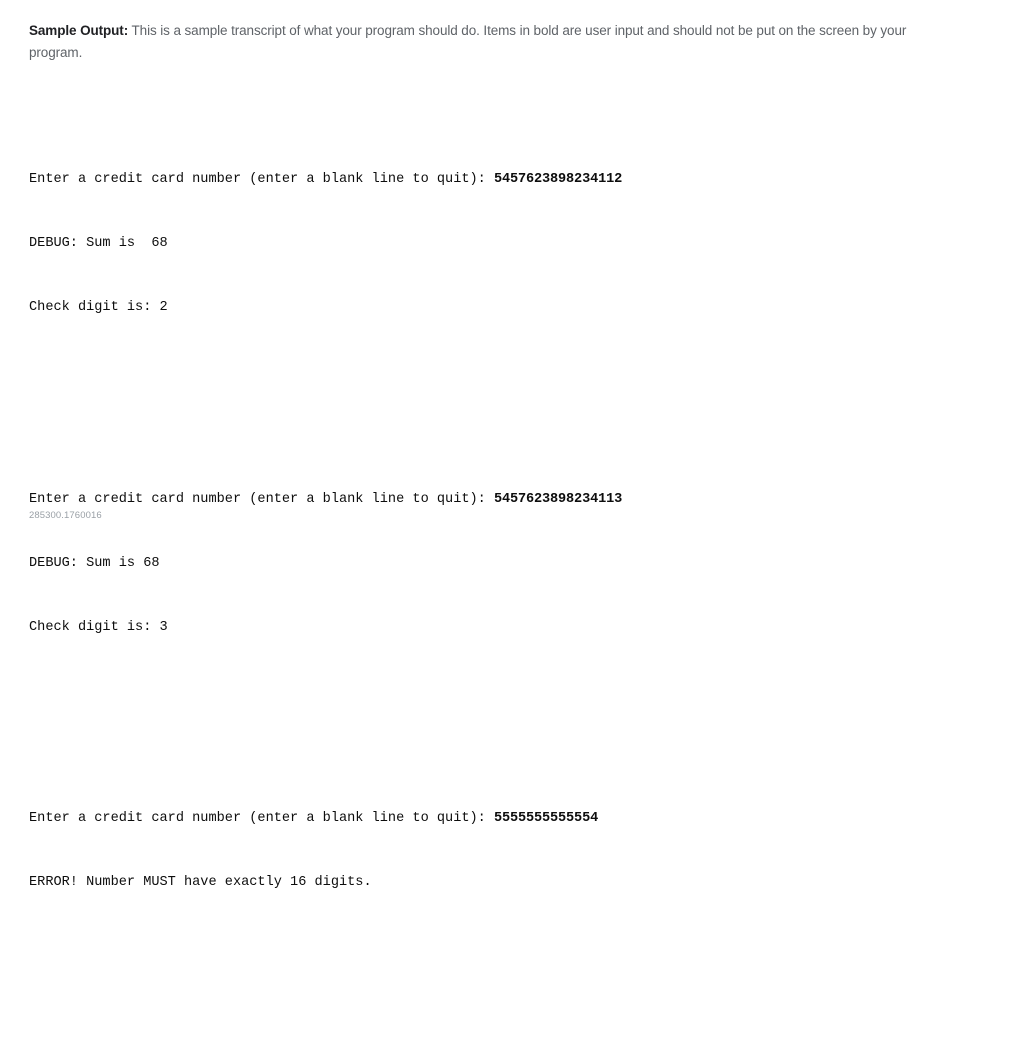 Image resolution: width=1024 pixels, height=1064 pixels. Describe the element at coordinates (558, 179) in the screenshot. I see `user-input-value: 5457623898234112` at that location.